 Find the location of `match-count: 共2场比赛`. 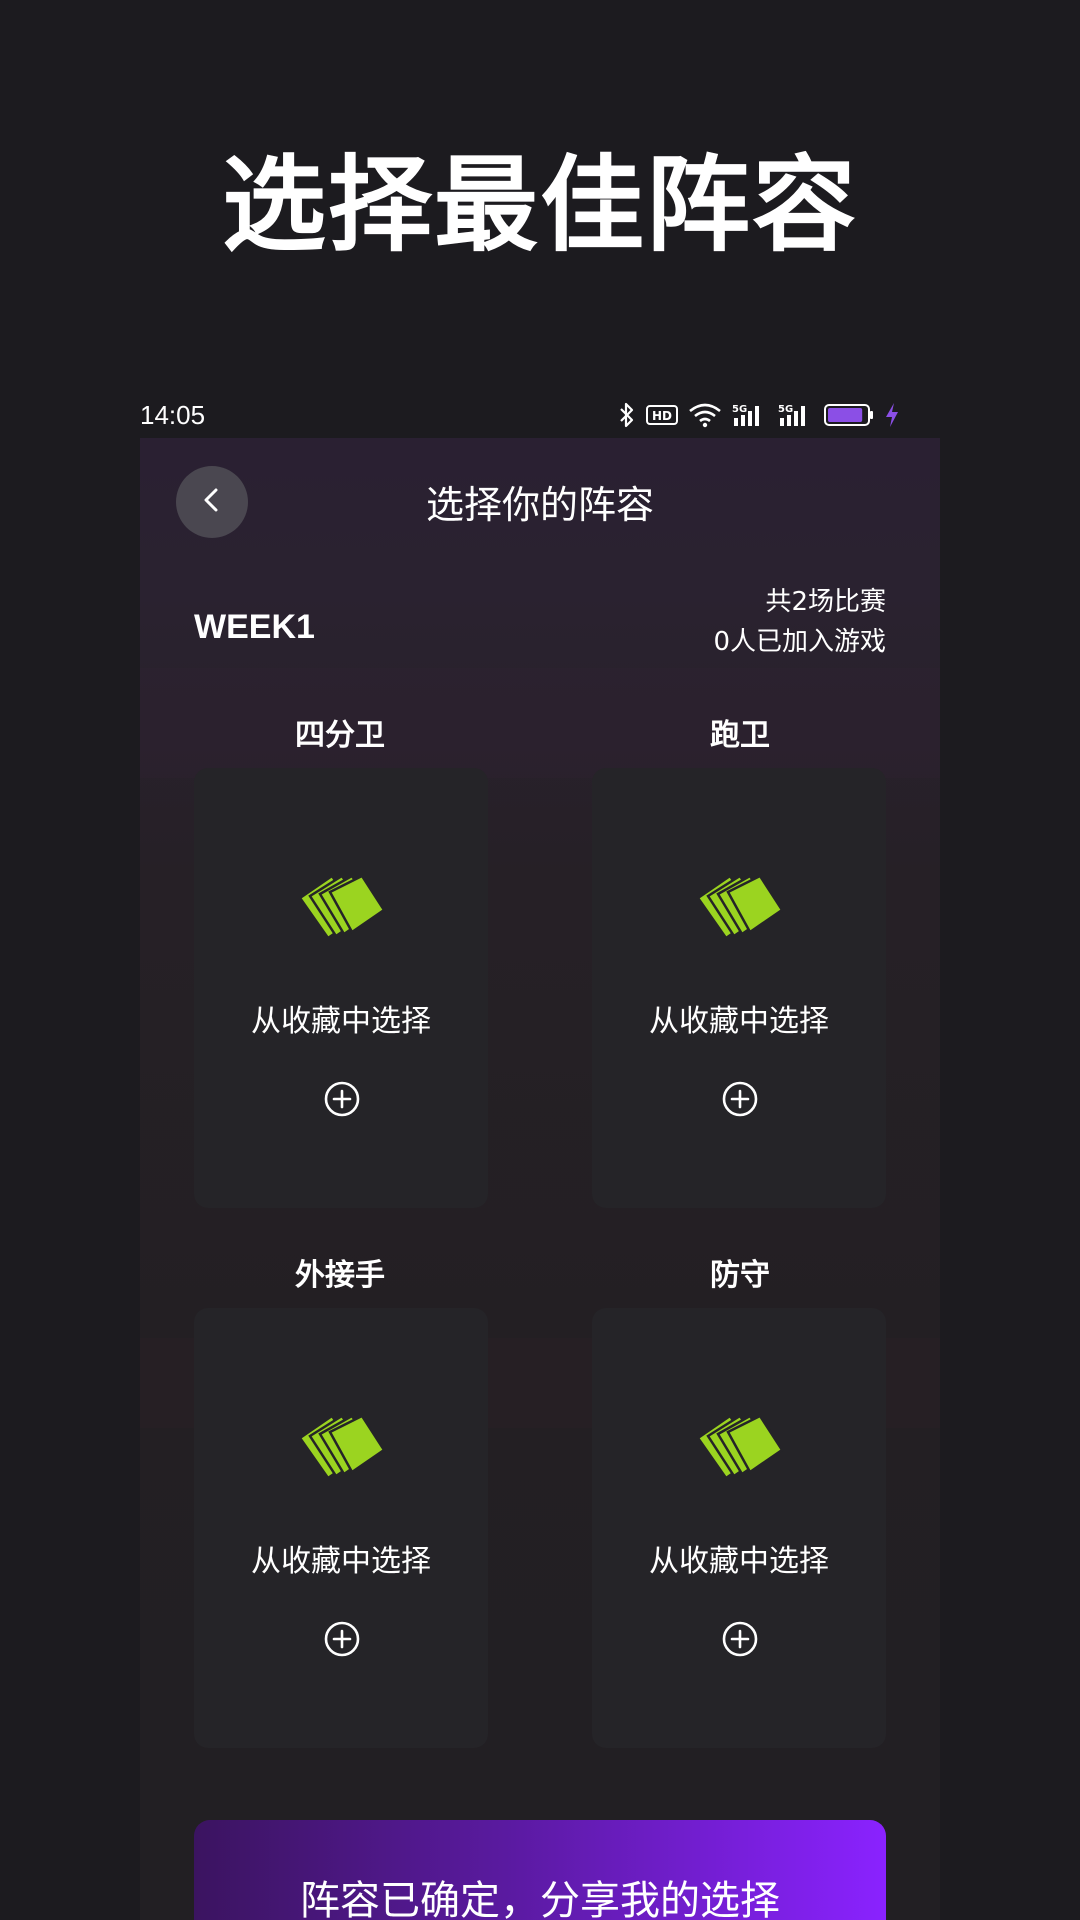

match-count: 共2场比赛 is located at coordinates (825, 602).